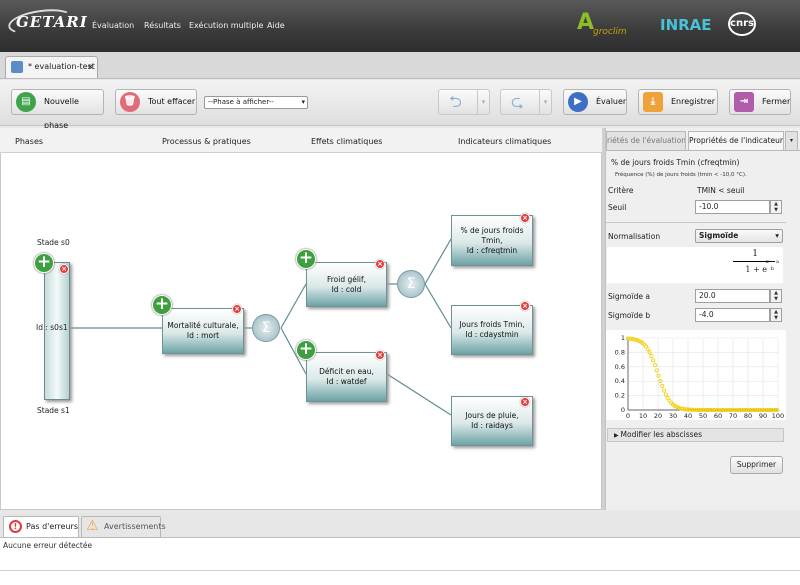 This screenshot has height=585, width=800. I want to click on menu-multiple-execution: Exécution multiple, so click(226, 25).